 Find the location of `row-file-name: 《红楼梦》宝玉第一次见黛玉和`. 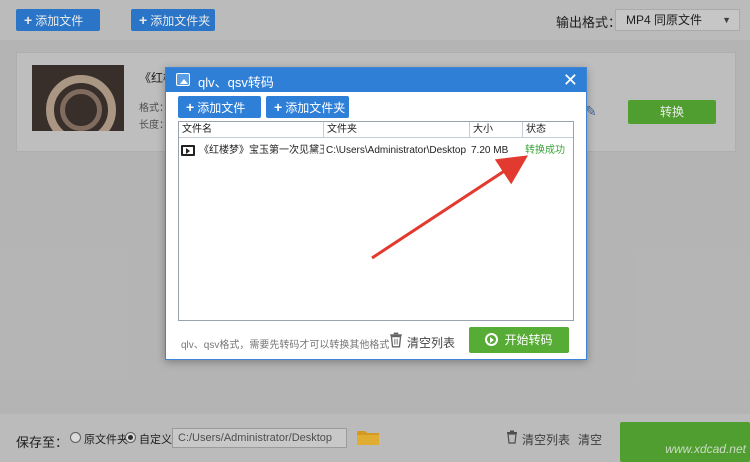

row-file-name: 《红楼梦》宝玉第一次见黛玉和 is located at coordinates (261, 150).